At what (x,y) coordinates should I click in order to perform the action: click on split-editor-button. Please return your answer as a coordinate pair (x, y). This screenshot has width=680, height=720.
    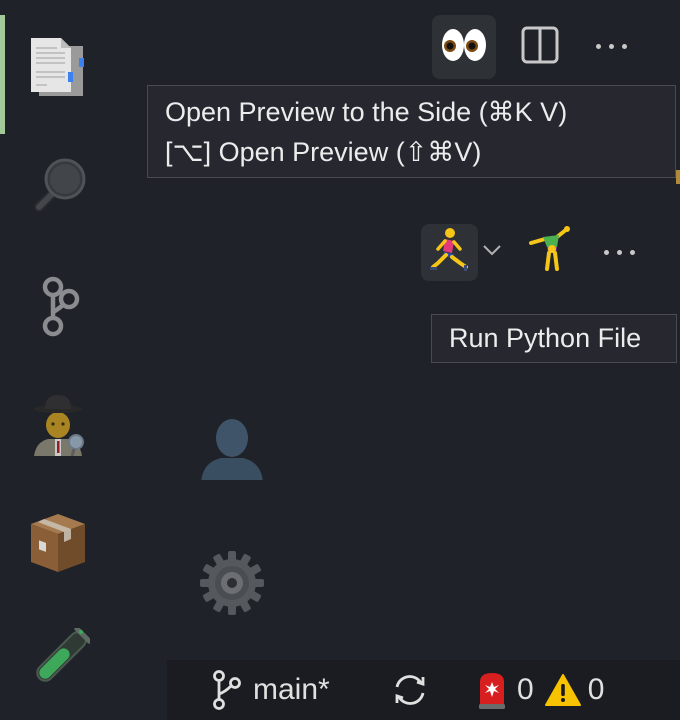
    Looking at the image, I should click on (540, 47).